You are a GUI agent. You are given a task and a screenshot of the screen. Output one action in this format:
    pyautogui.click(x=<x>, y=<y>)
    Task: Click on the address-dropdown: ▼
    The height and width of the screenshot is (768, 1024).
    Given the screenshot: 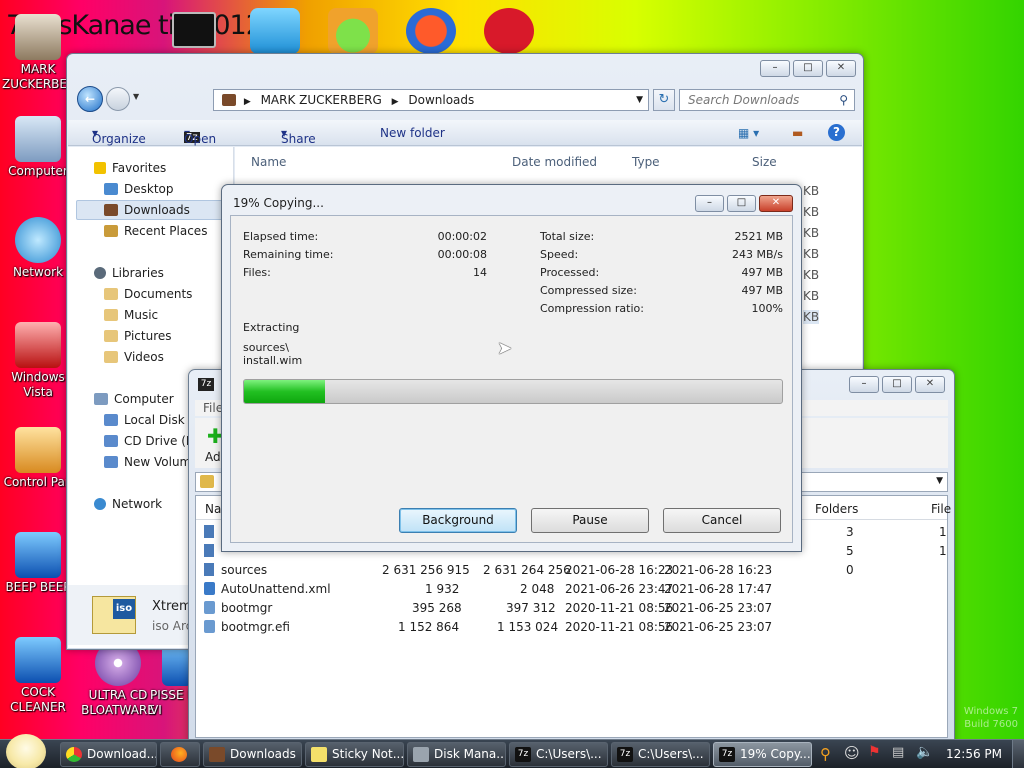 What is the action you would take?
    pyautogui.click(x=639, y=100)
    